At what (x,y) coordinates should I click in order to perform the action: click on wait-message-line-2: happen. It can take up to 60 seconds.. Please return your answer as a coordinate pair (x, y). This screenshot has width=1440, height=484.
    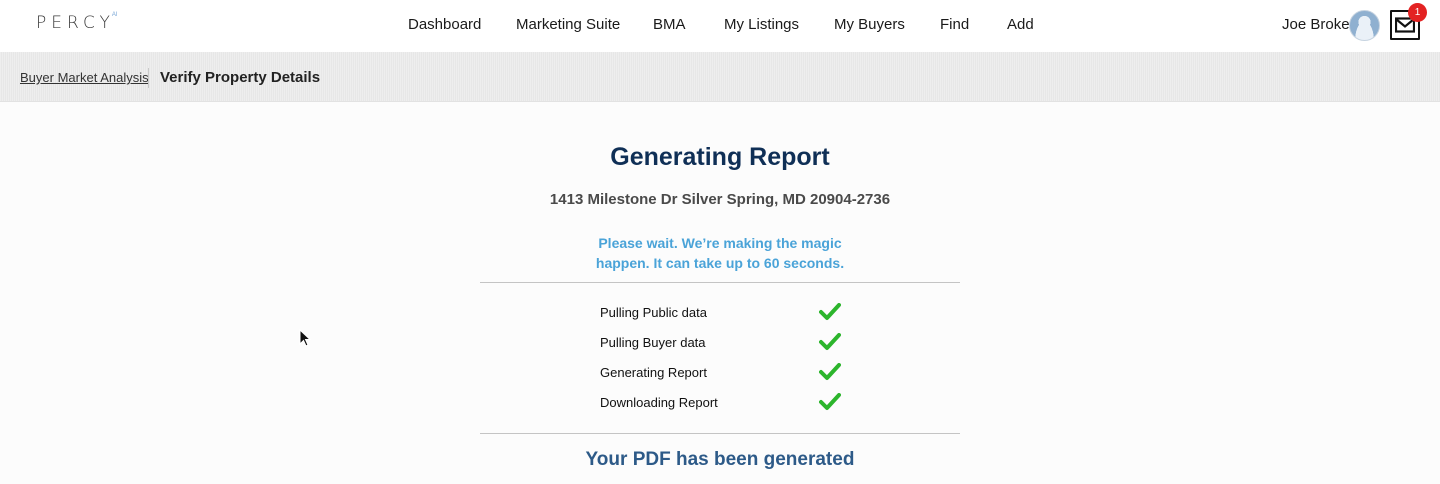
    Looking at the image, I should click on (720, 263).